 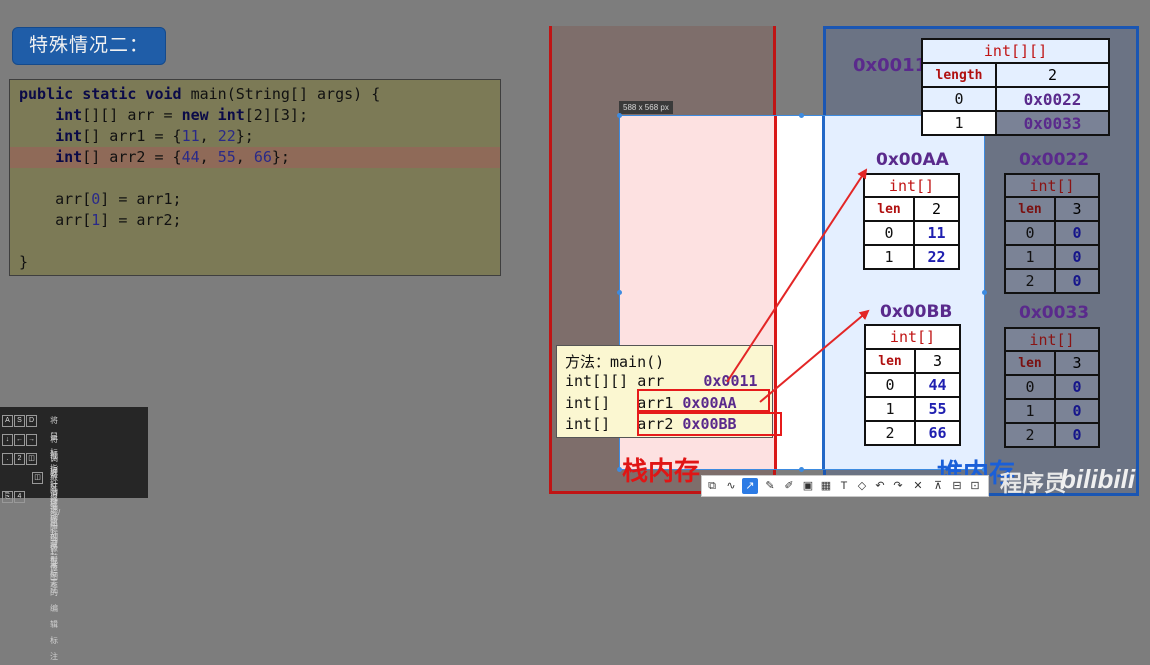 What do you see at coordinates (975, 486) in the screenshot?
I see `done-icon: ⊡` at bounding box center [975, 486].